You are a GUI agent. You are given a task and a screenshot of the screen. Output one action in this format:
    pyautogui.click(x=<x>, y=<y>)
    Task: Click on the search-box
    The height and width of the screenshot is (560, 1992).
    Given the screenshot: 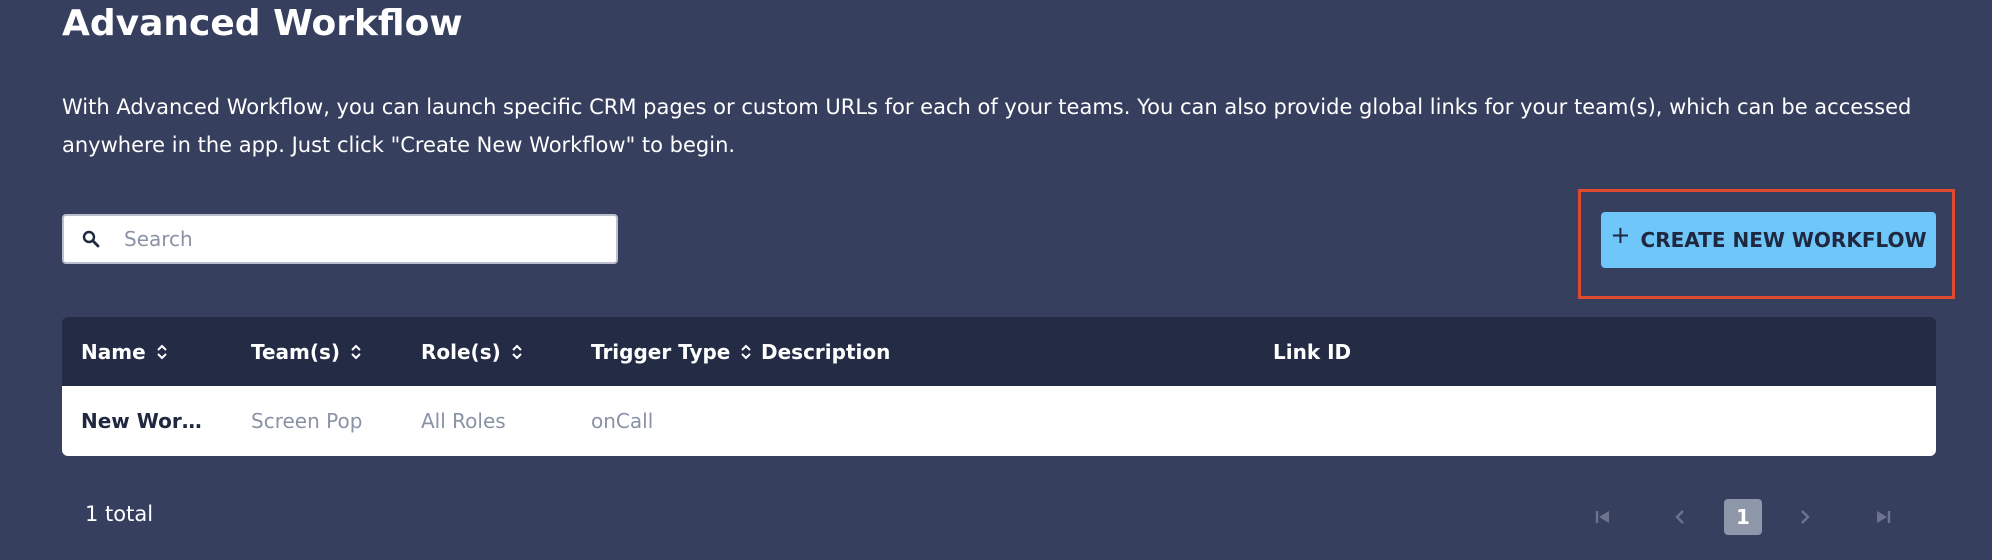 What is the action you would take?
    pyautogui.click(x=340, y=239)
    